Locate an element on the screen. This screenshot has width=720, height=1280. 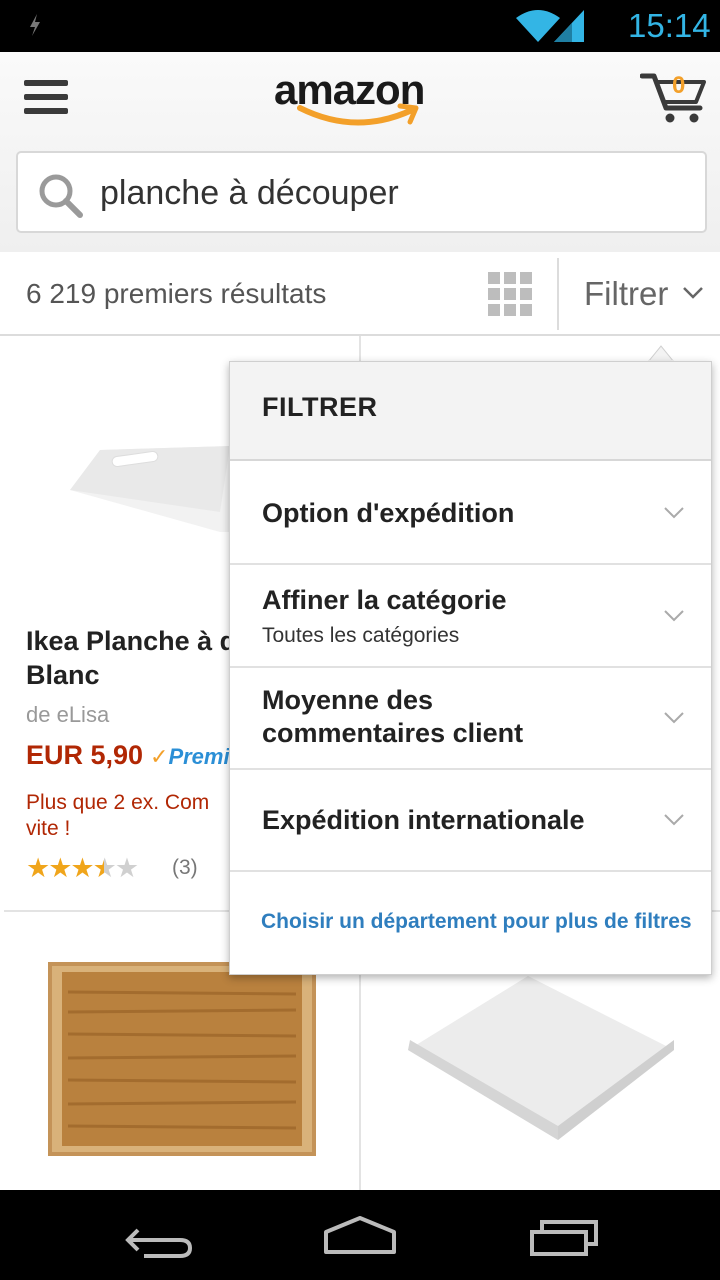
cart-button: 0 is located at coordinates (673, 97).